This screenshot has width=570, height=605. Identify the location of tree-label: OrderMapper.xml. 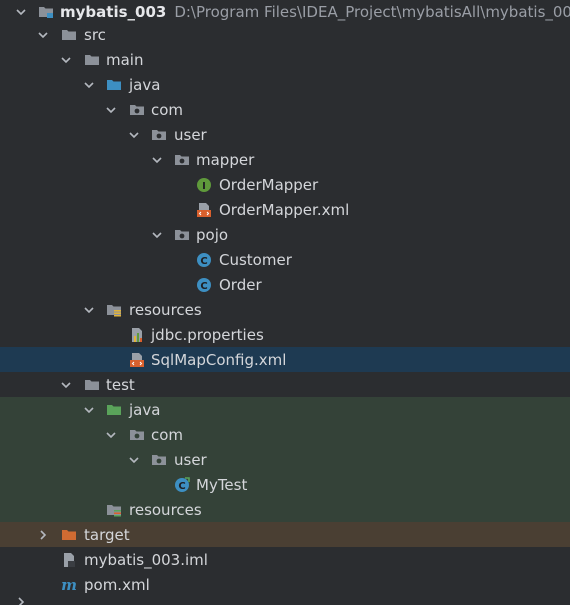
(284, 209).